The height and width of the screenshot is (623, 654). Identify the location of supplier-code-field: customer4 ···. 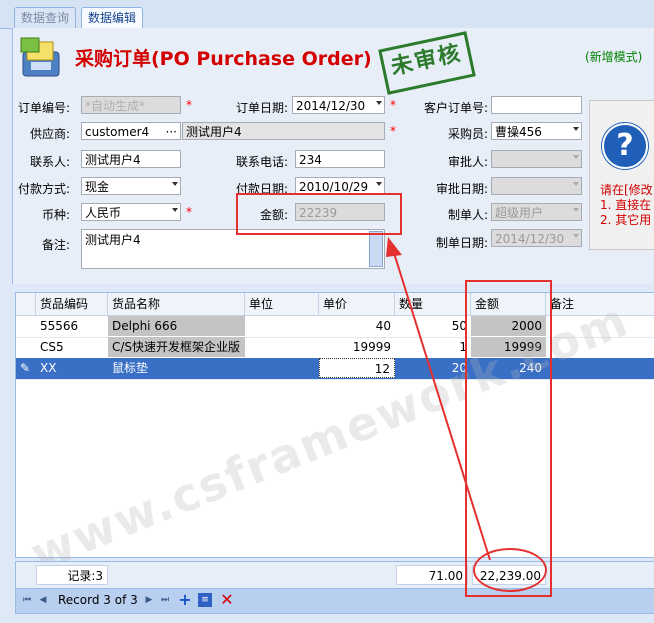
(131, 131).